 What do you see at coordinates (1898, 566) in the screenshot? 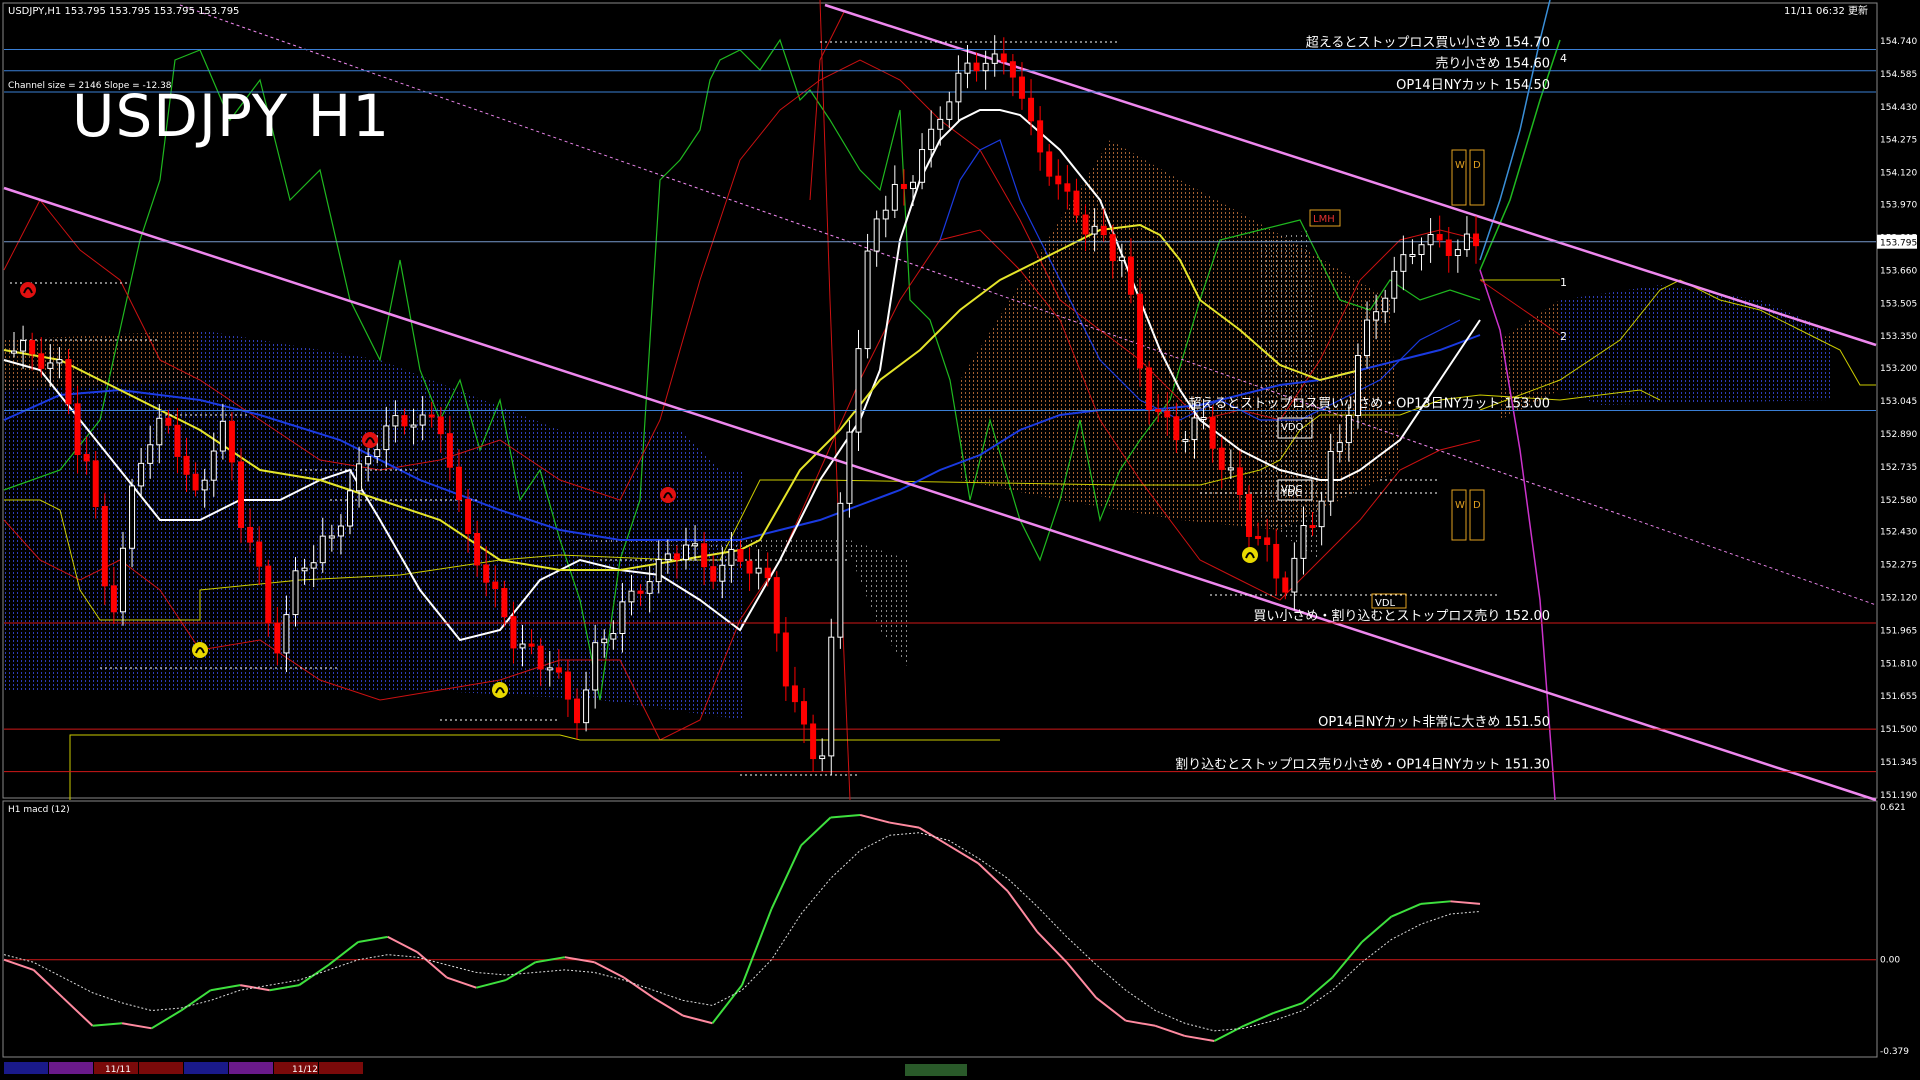
I see `price-tick: 152.275` at bounding box center [1898, 566].